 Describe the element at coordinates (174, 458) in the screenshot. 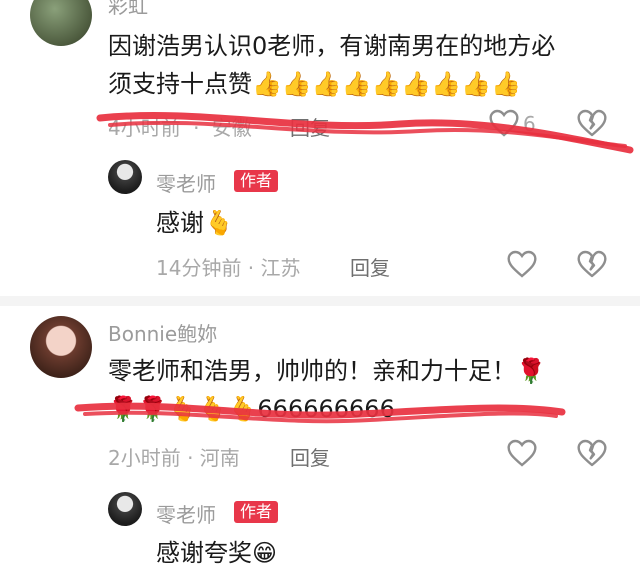

I see `comment-time: 2小时前 · 河南` at that location.